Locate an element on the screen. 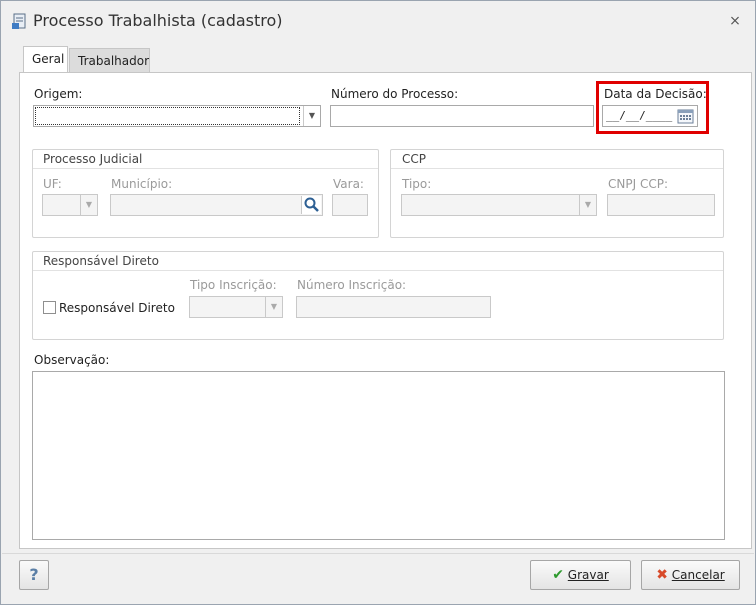 The image size is (756, 605). window-title: Processo Trabalhista (cadastro) is located at coordinates (158, 20).